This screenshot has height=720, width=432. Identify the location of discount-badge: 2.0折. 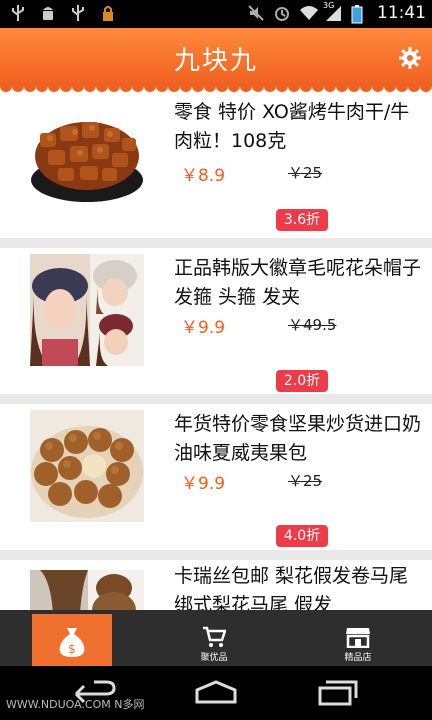
(302, 381).